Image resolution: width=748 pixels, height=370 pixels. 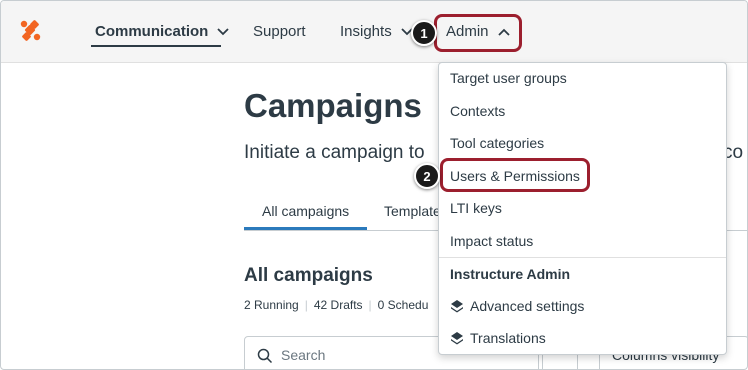 I want to click on nav-support: Support, so click(x=279, y=31).